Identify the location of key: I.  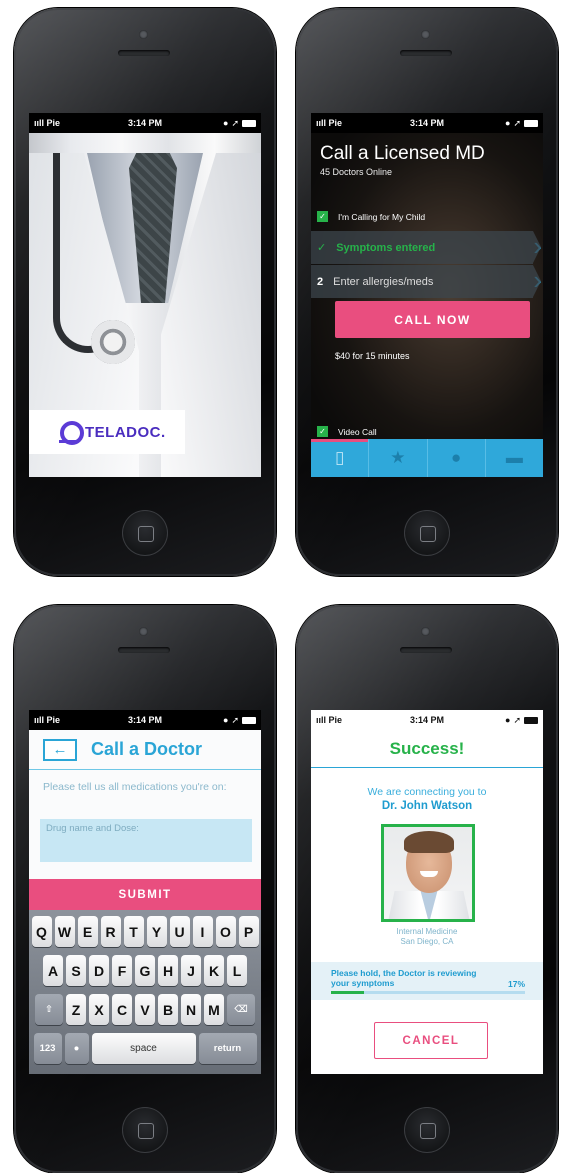
(202, 931).